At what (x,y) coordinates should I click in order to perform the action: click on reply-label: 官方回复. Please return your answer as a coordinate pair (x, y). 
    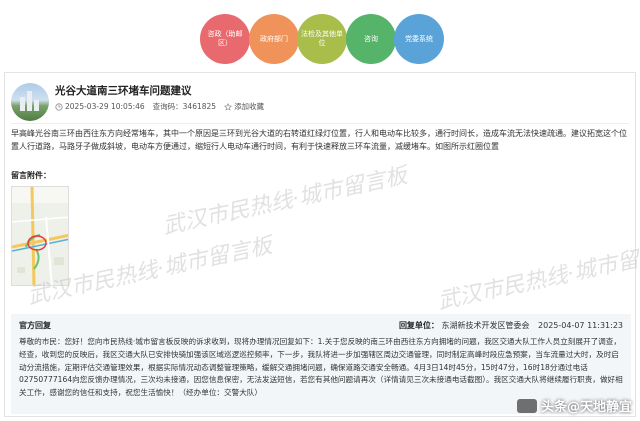
    Looking at the image, I should click on (35, 325).